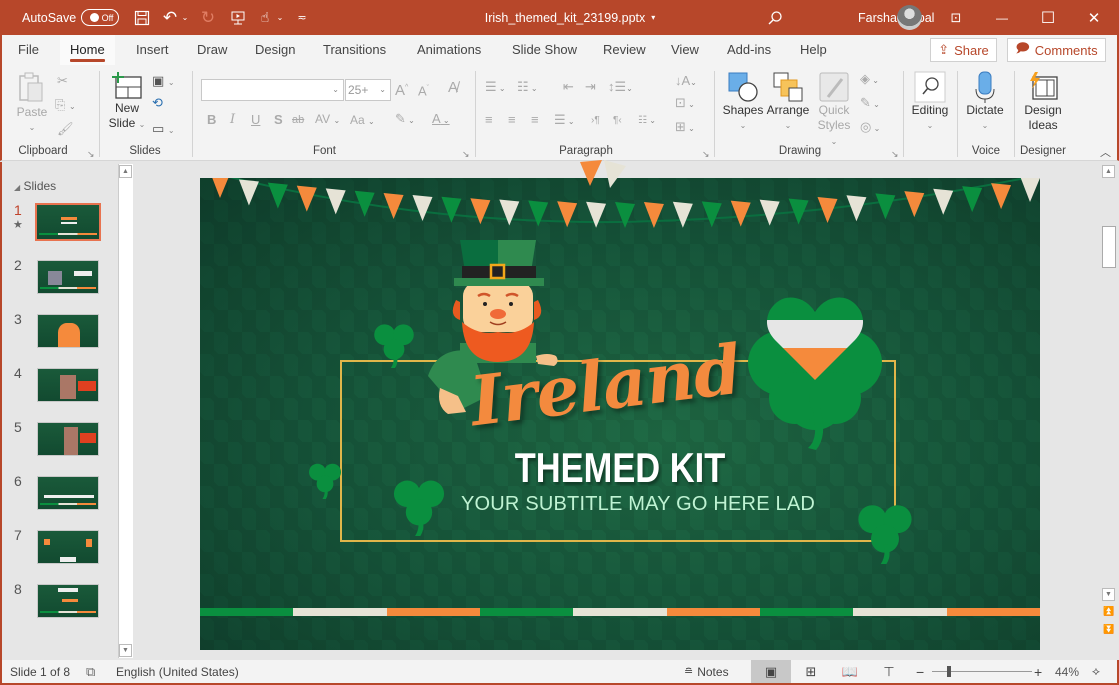 The width and height of the screenshot is (1119, 685). I want to click on character-spacing-button: AV ⌄, so click(327, 120).